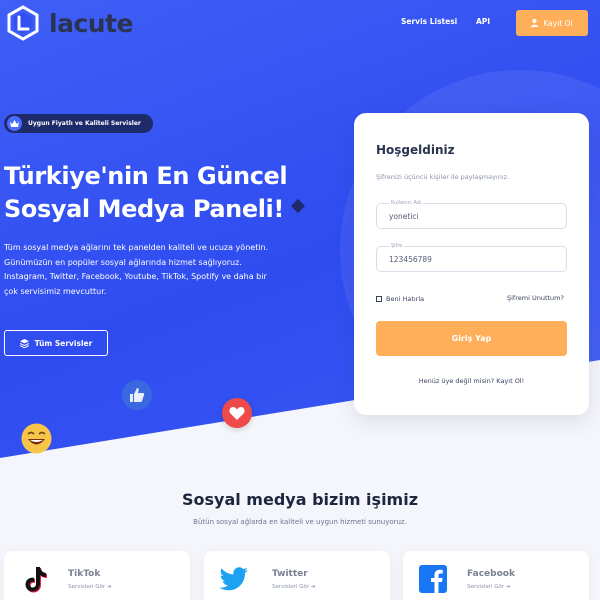 The width and height of the screenshot is (600, 600). What do you see at coordinates (36, 438) in the screenshot?
I see `laughing-emoji-icon` at bounding box center [36, 438].